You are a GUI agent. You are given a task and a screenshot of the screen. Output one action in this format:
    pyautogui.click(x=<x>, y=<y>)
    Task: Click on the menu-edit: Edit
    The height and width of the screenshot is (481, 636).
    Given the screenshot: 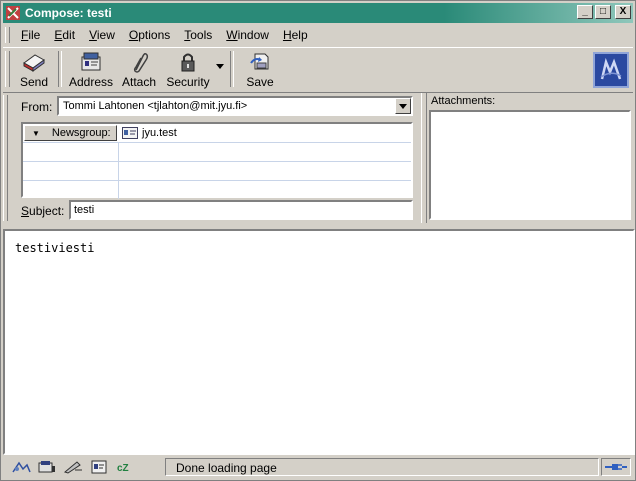 What is the action you would take?
    pyautogui.click(x=64, y=35)
    